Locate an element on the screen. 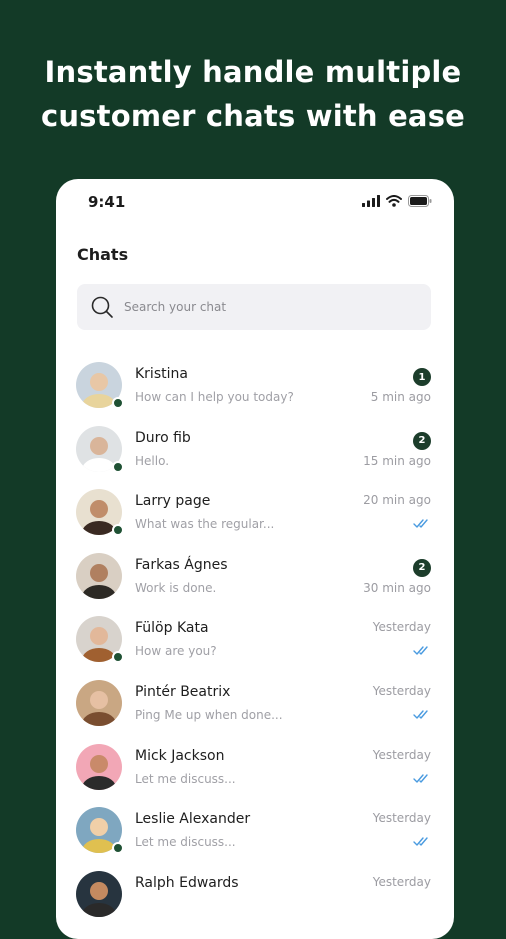 Image resolution: width=506 pixels, height=939 pixels. chat-row: Duro fib Hello. 2 15 min ago is located at coordinates (255, 450).